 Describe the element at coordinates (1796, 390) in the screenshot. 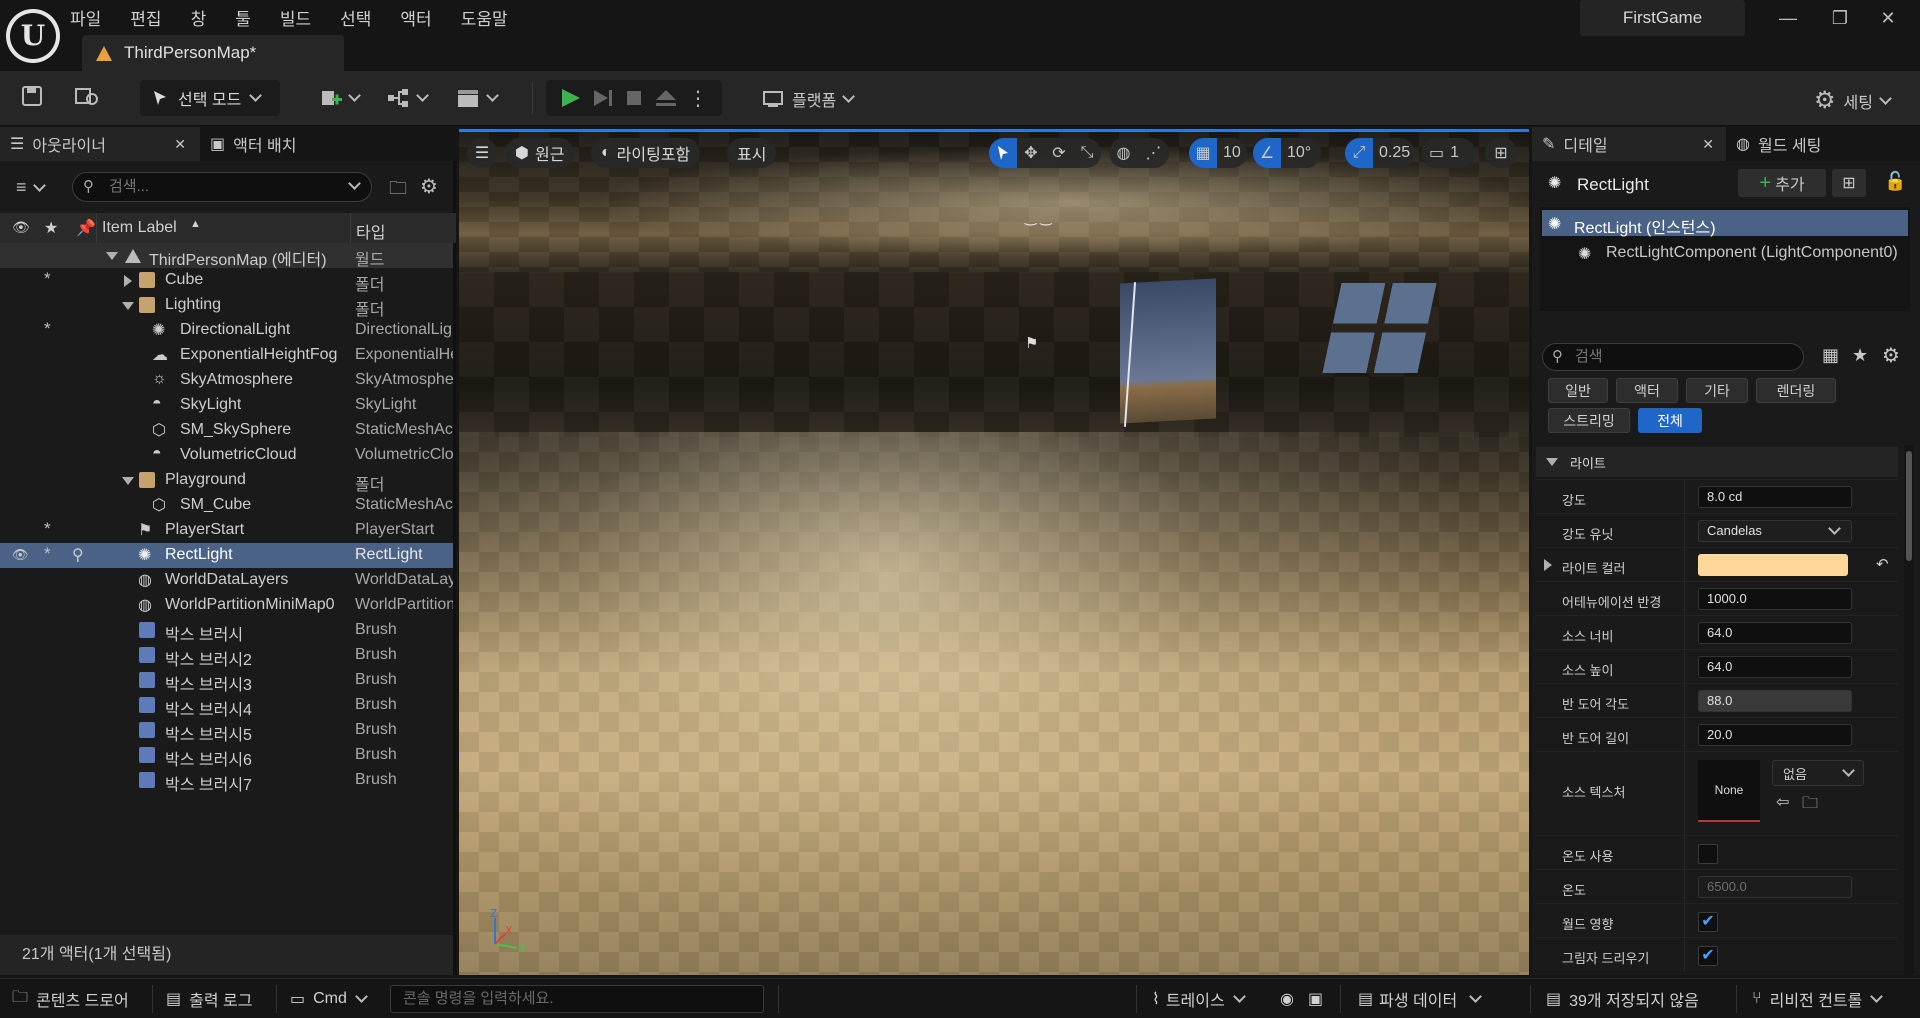

I see `filter-rendering: 렌더링` at that location.